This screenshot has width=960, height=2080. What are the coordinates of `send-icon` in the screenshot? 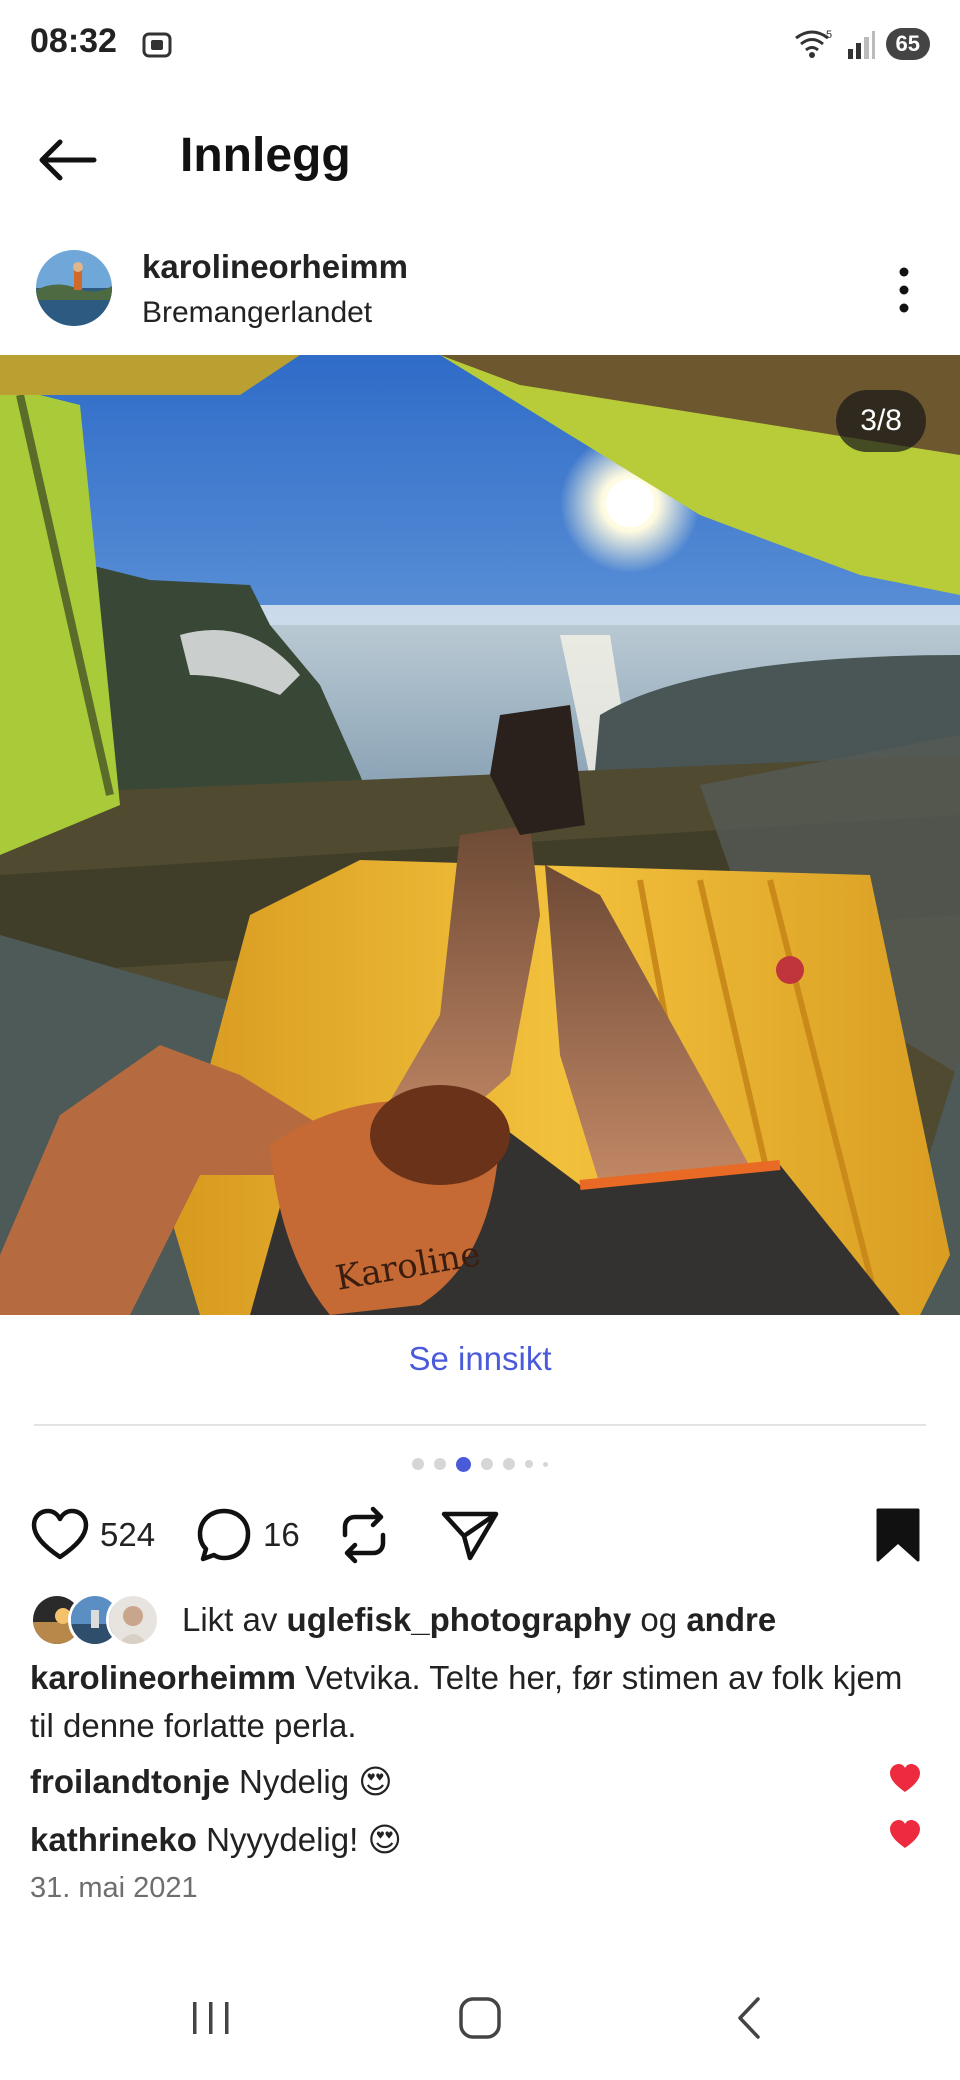 It's located at (470, 1536).